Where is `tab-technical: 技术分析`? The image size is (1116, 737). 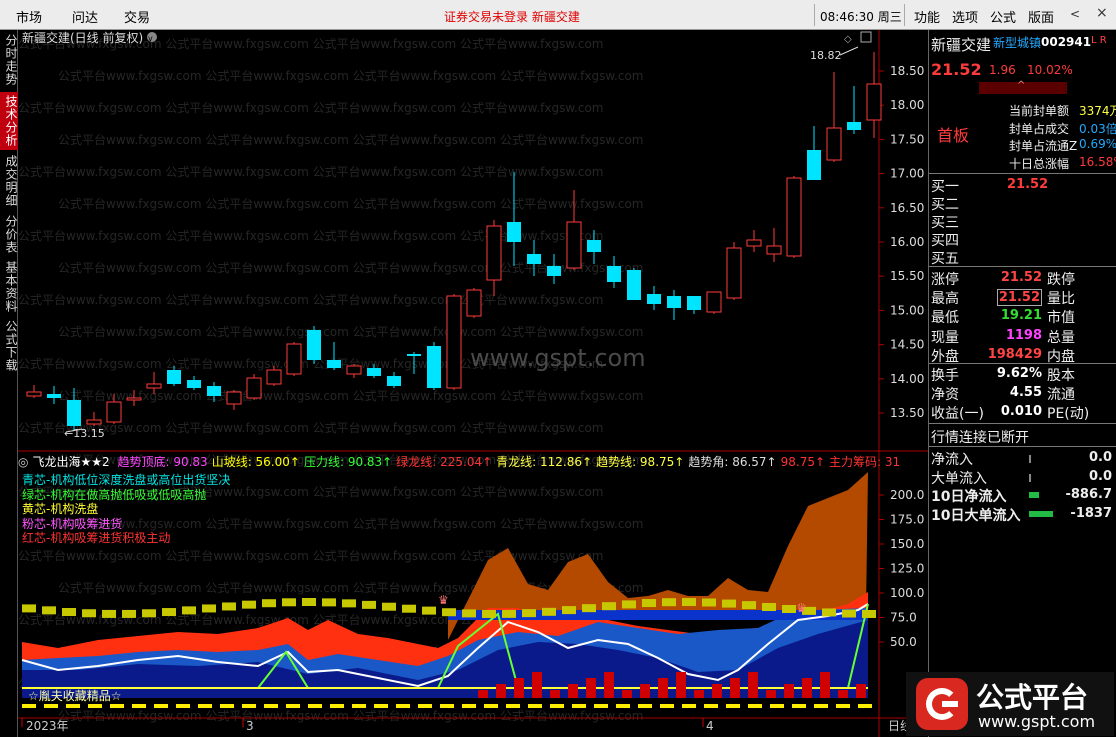
tab-technical: 技术分析 is located at coordinates (9, 121).